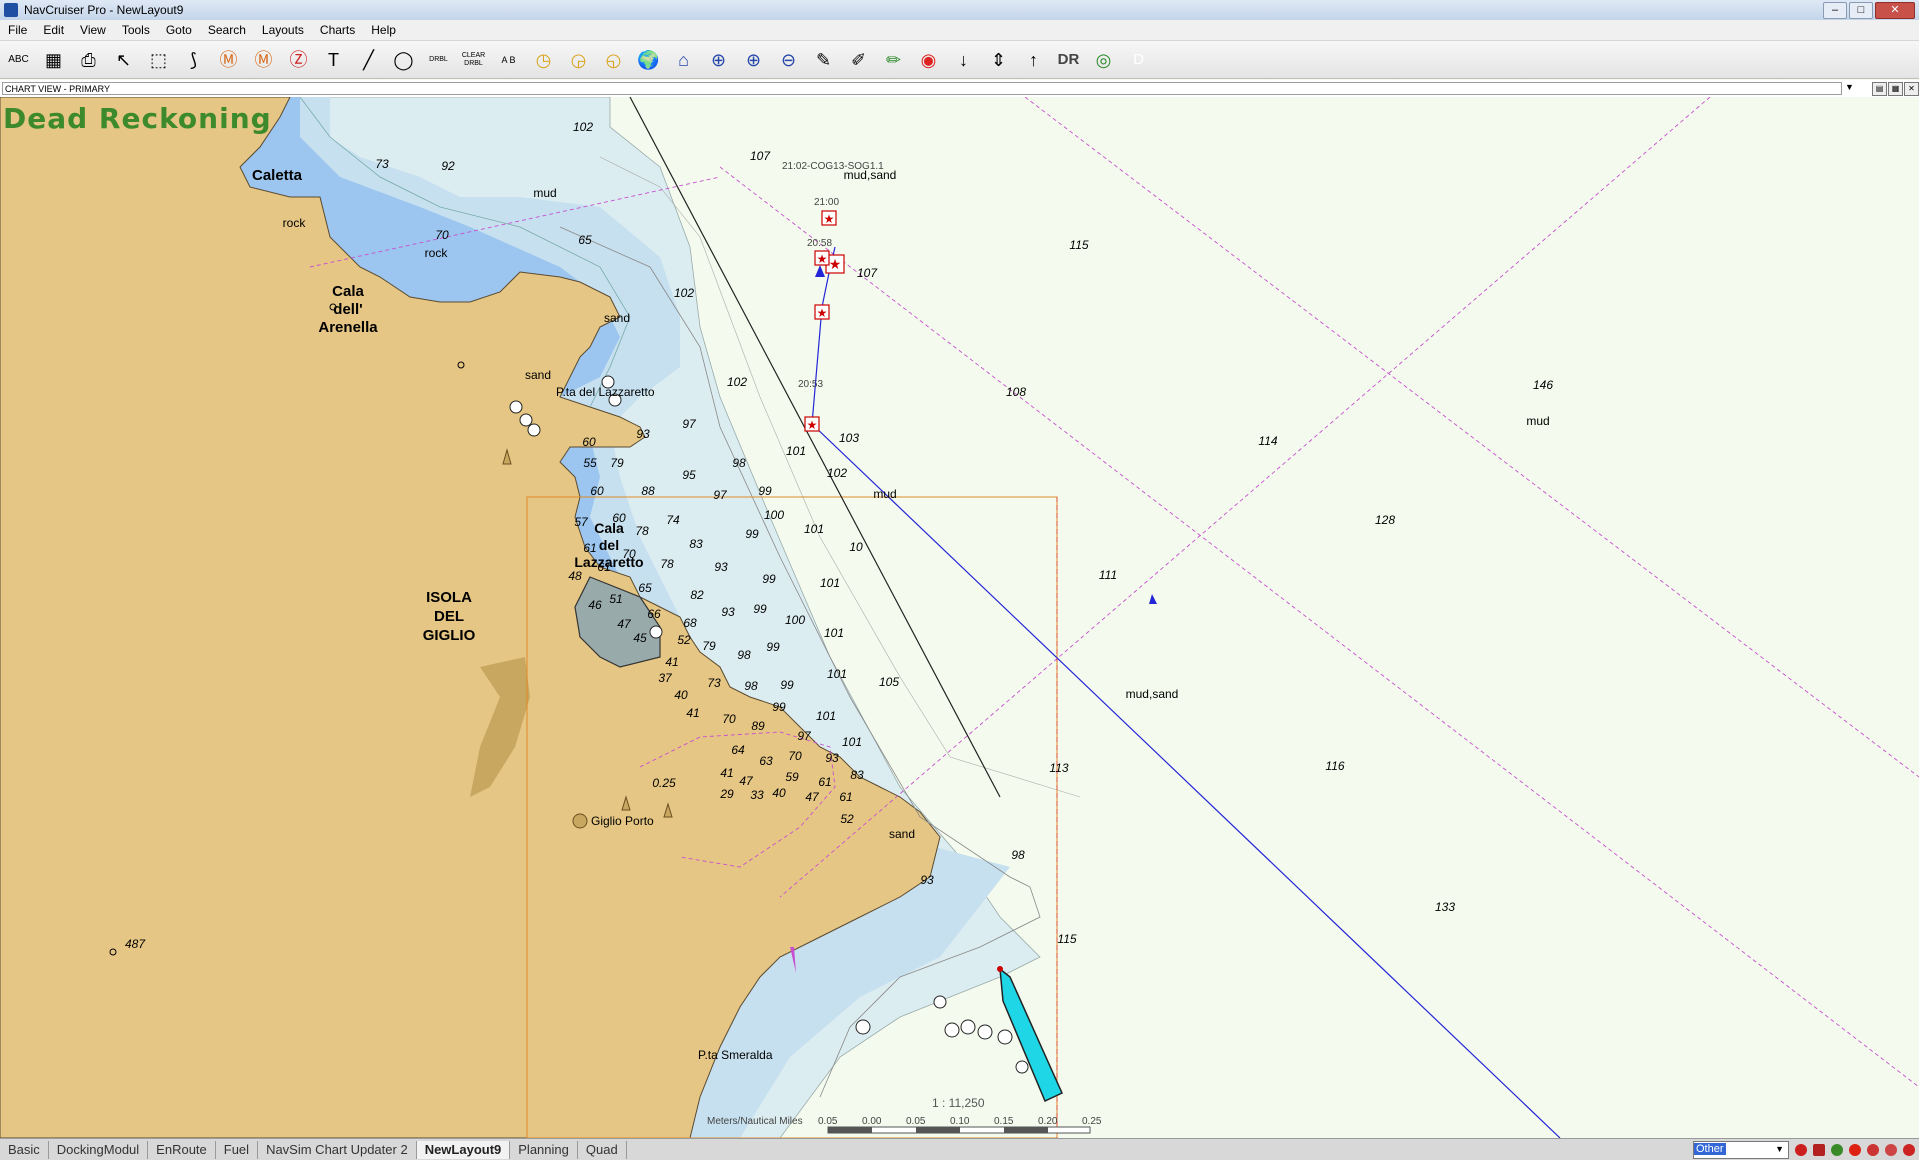  Describe the element at coordinates (383, 30) in the screenshot. I see `menu-help: Help` at that location.